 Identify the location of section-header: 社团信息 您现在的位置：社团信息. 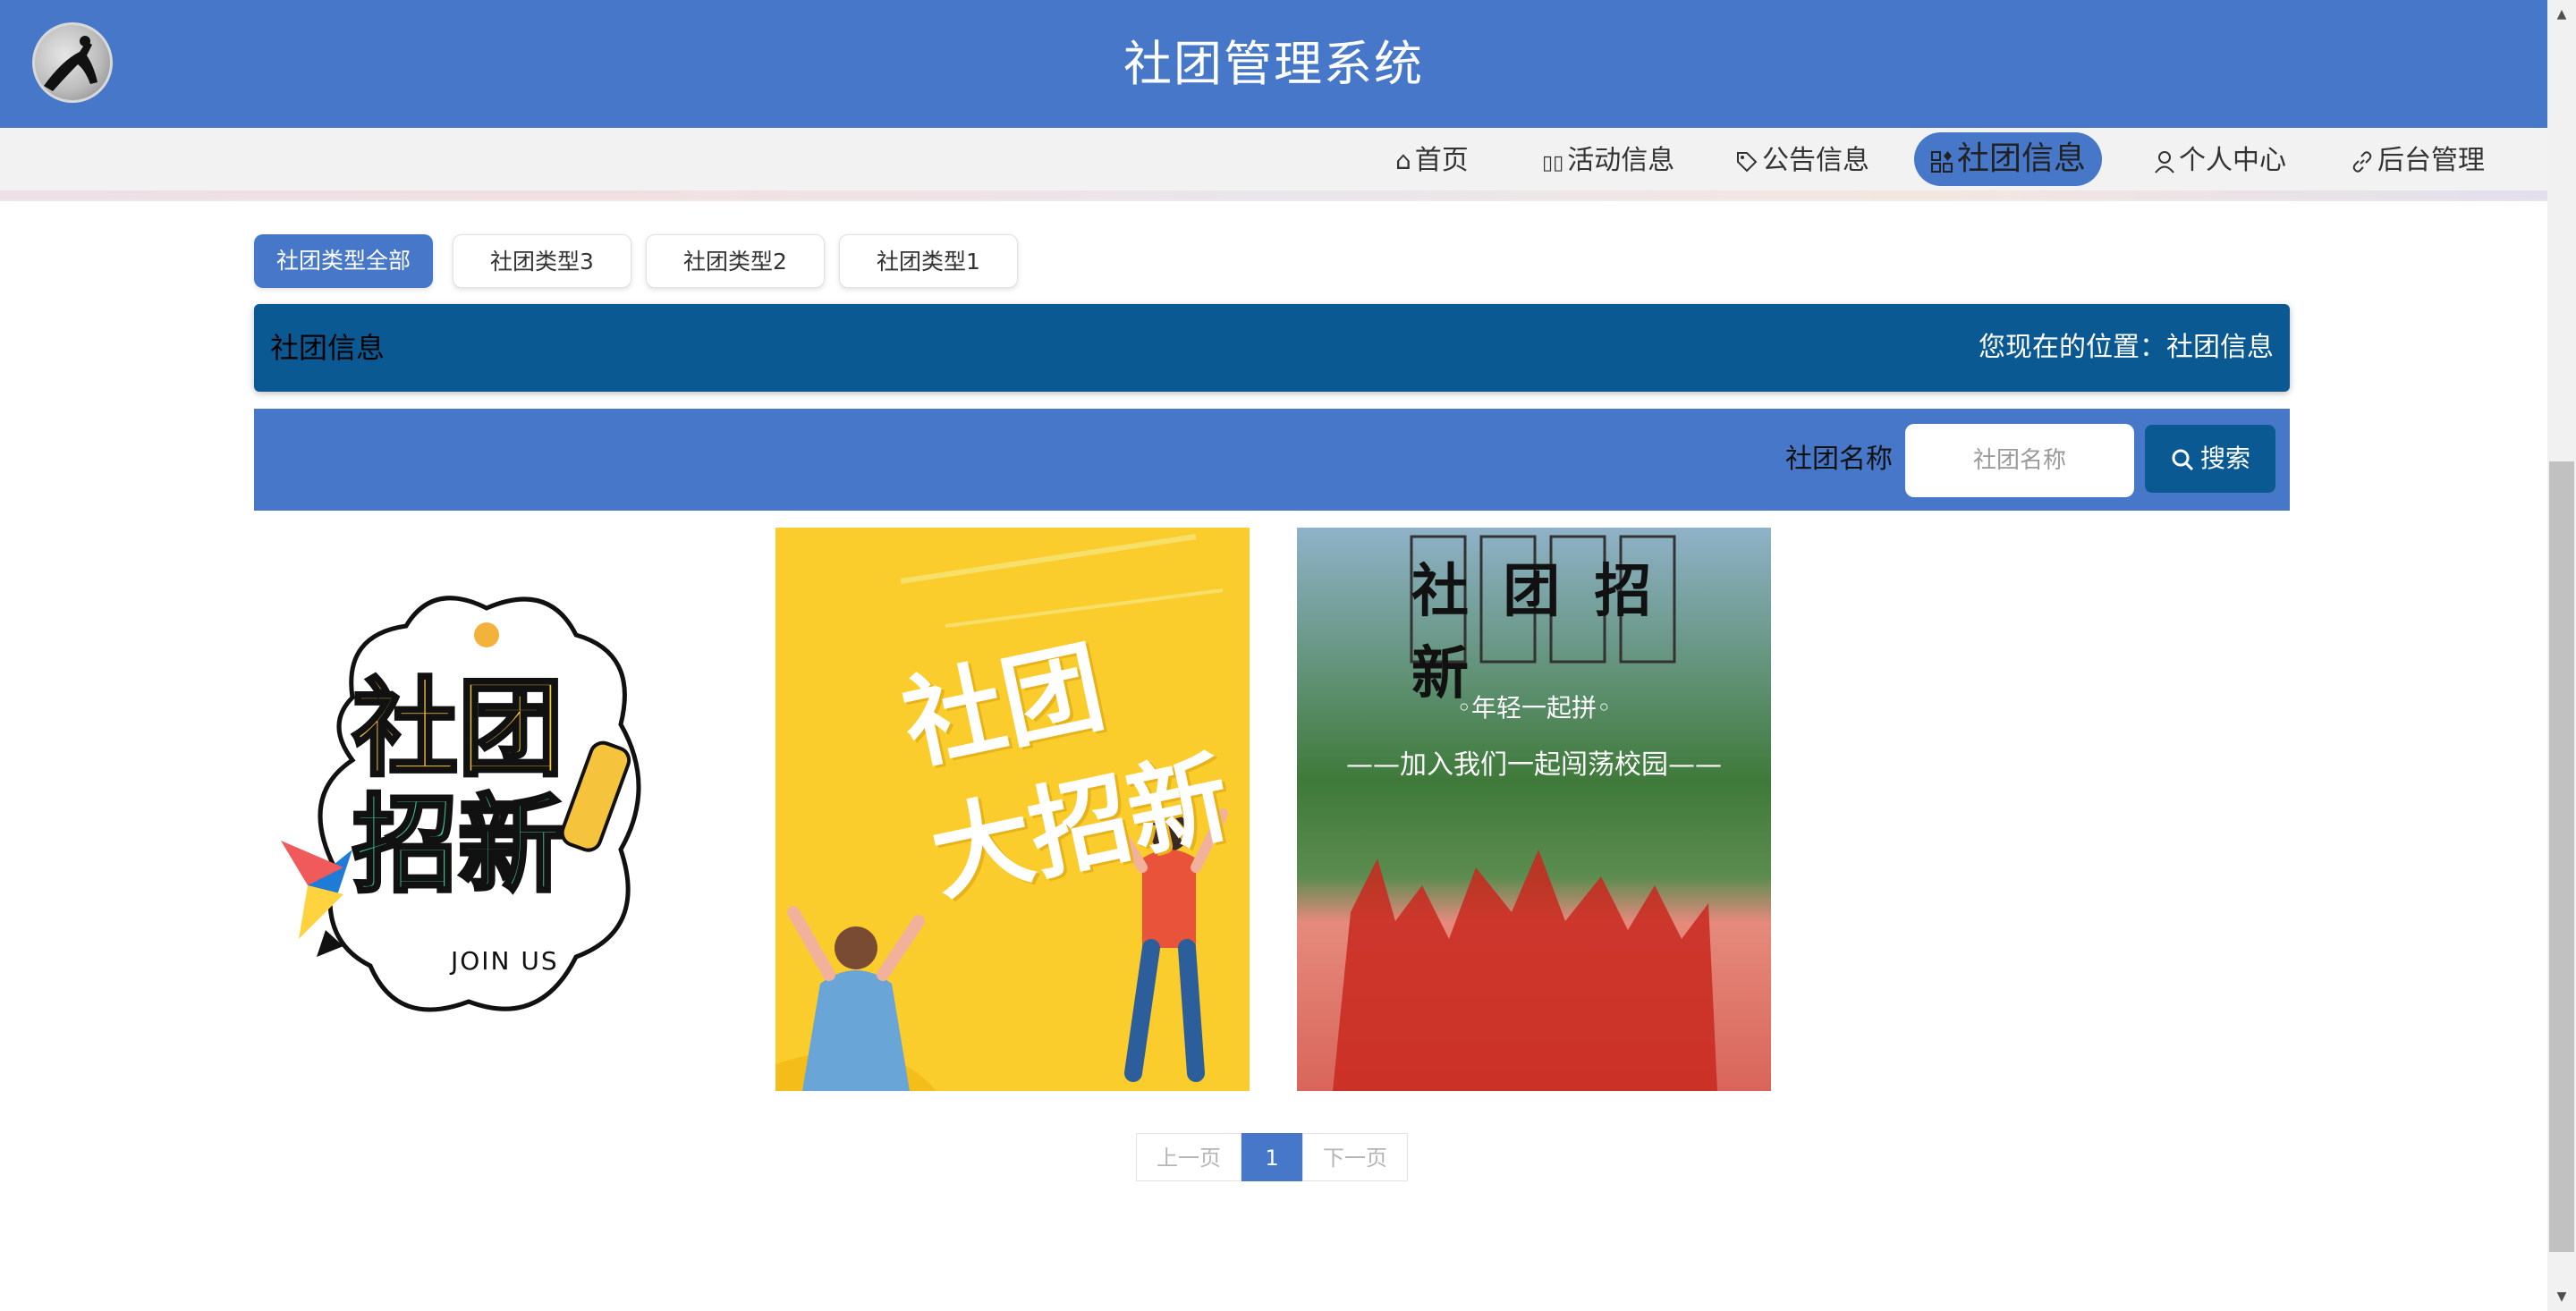
(1272, 348).